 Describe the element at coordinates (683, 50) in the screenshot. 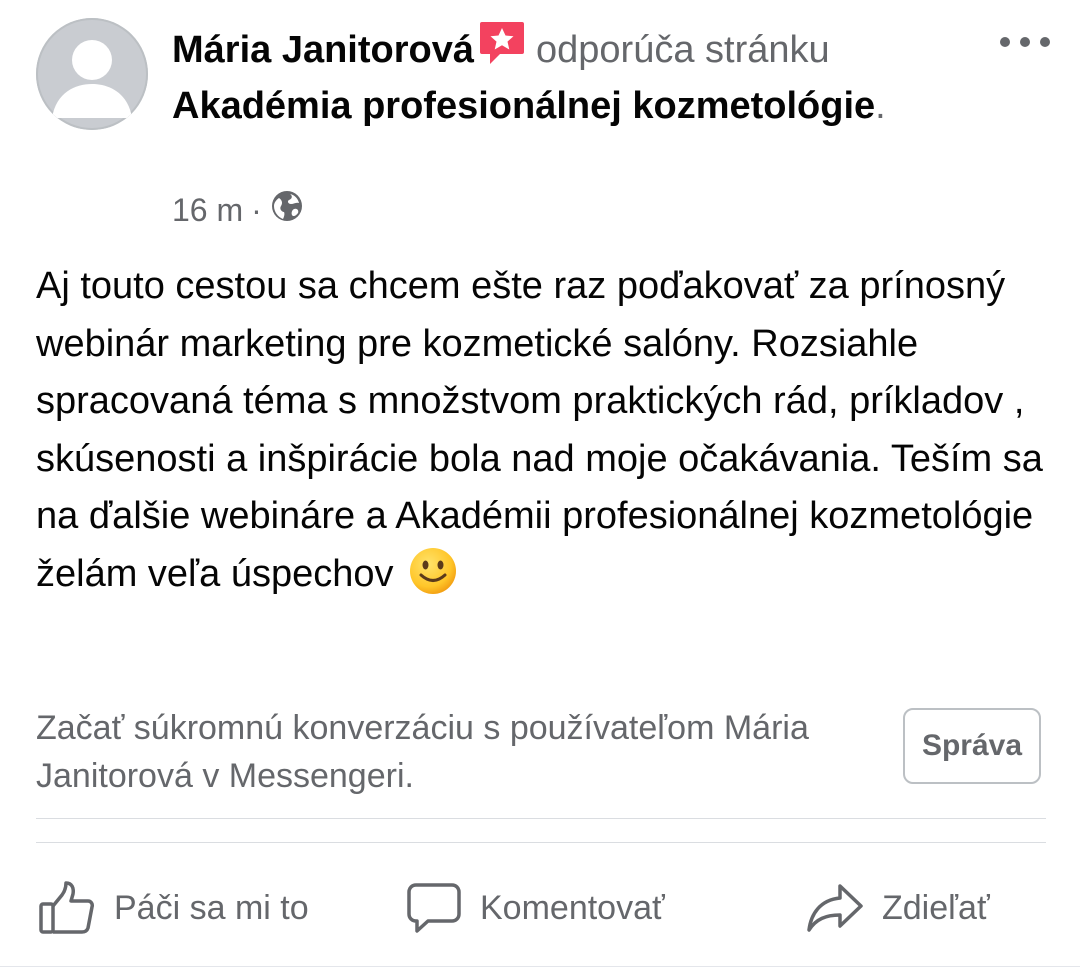

I see `recommendation-text: odporúča stránku` at that location.